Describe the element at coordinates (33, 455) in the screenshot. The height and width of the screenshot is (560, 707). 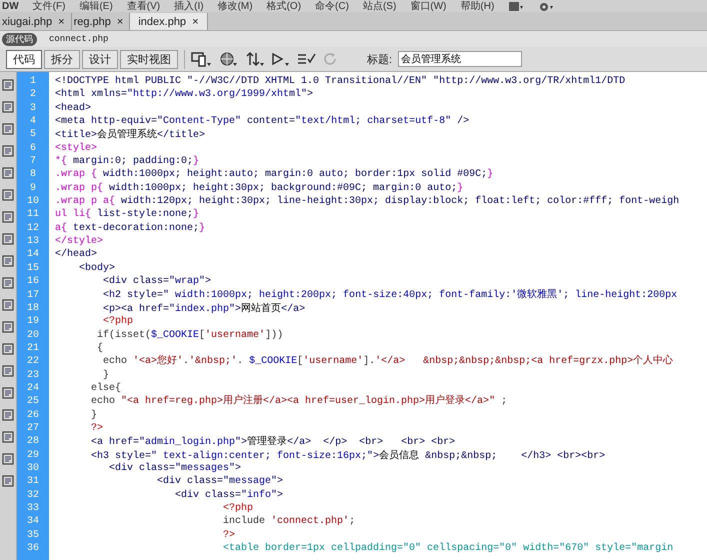
I see `line-number: 29` at that location.